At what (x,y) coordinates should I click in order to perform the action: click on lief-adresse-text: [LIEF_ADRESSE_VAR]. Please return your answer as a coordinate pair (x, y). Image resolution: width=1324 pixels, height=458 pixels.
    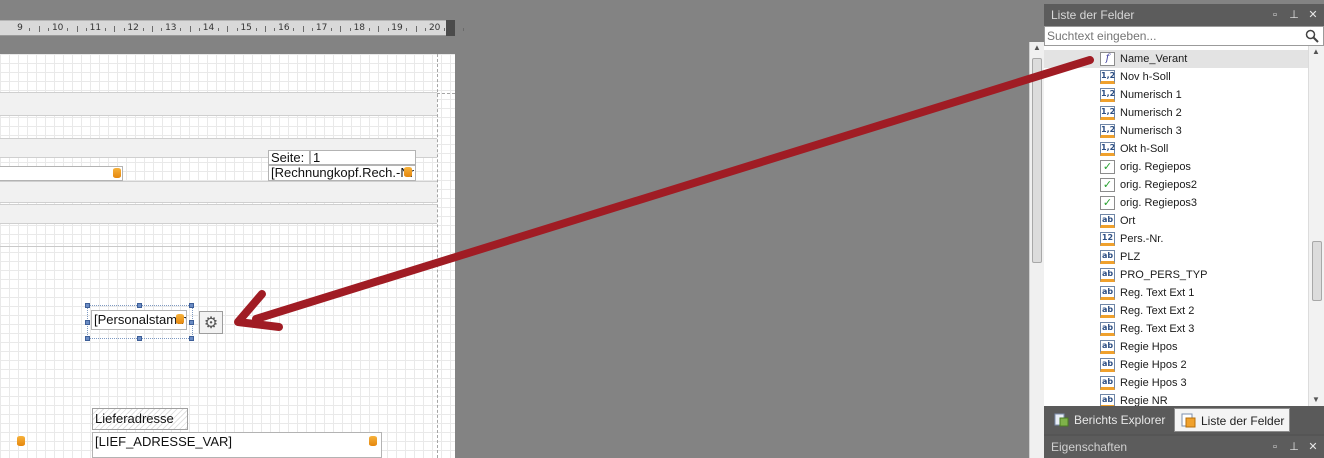
    Looking at the image, I should click on (164, 441).